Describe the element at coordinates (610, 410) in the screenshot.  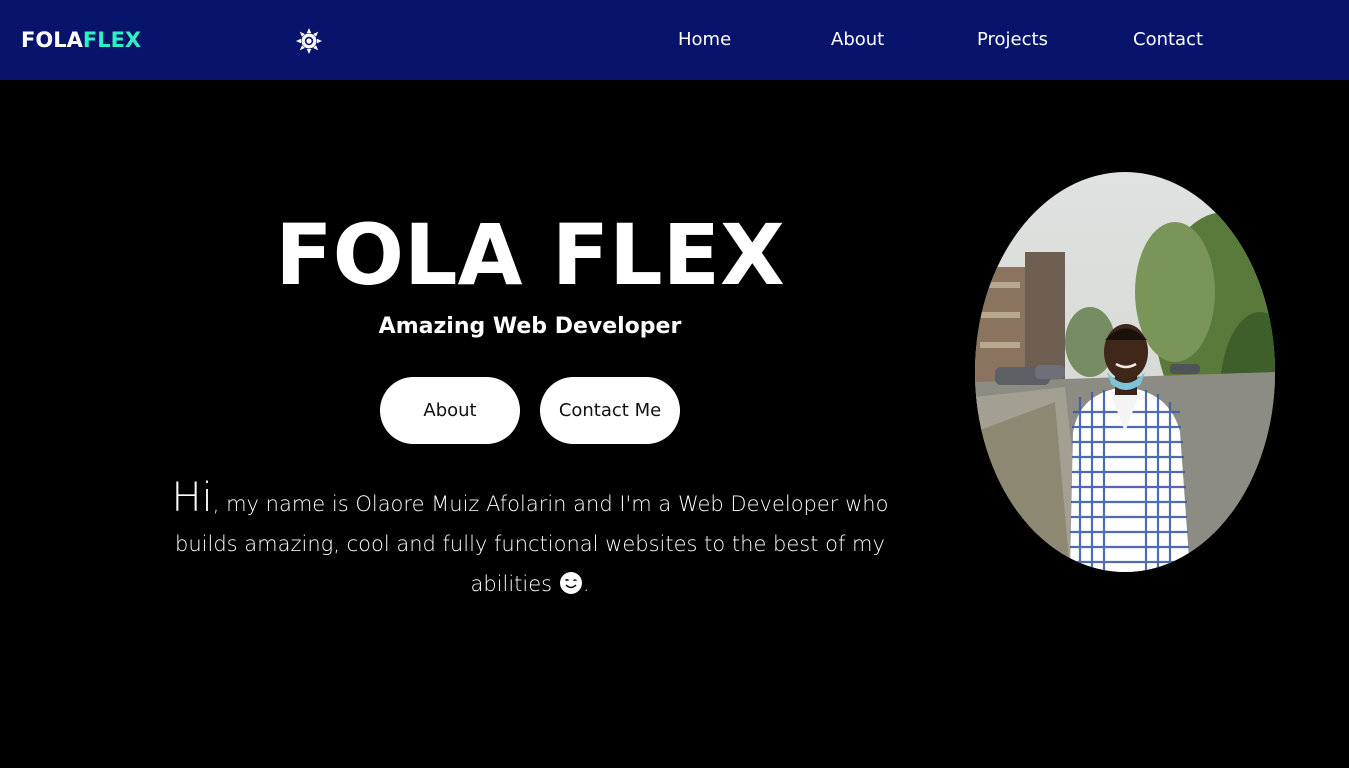
I see `contact-me-button: Contact Me` at that location.